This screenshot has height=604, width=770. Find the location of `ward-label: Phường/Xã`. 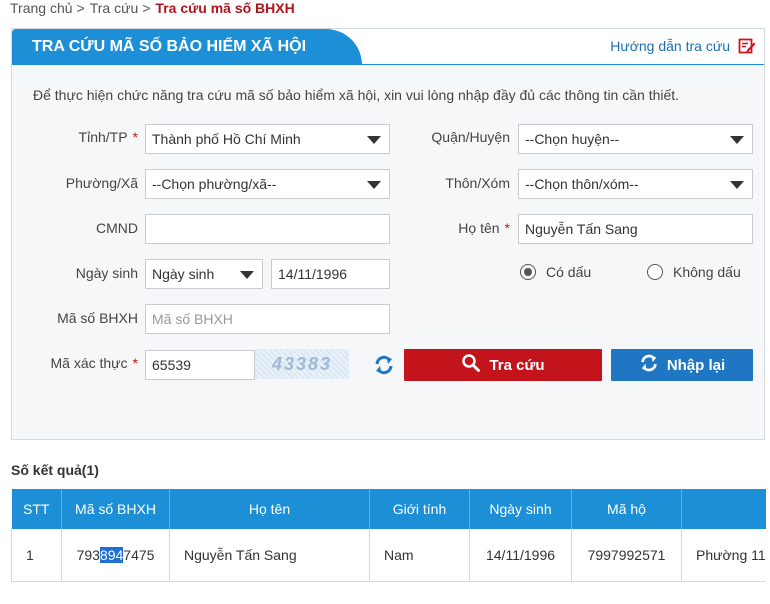

ward-label: Phường/Xã is located at coordinates (101, 183).